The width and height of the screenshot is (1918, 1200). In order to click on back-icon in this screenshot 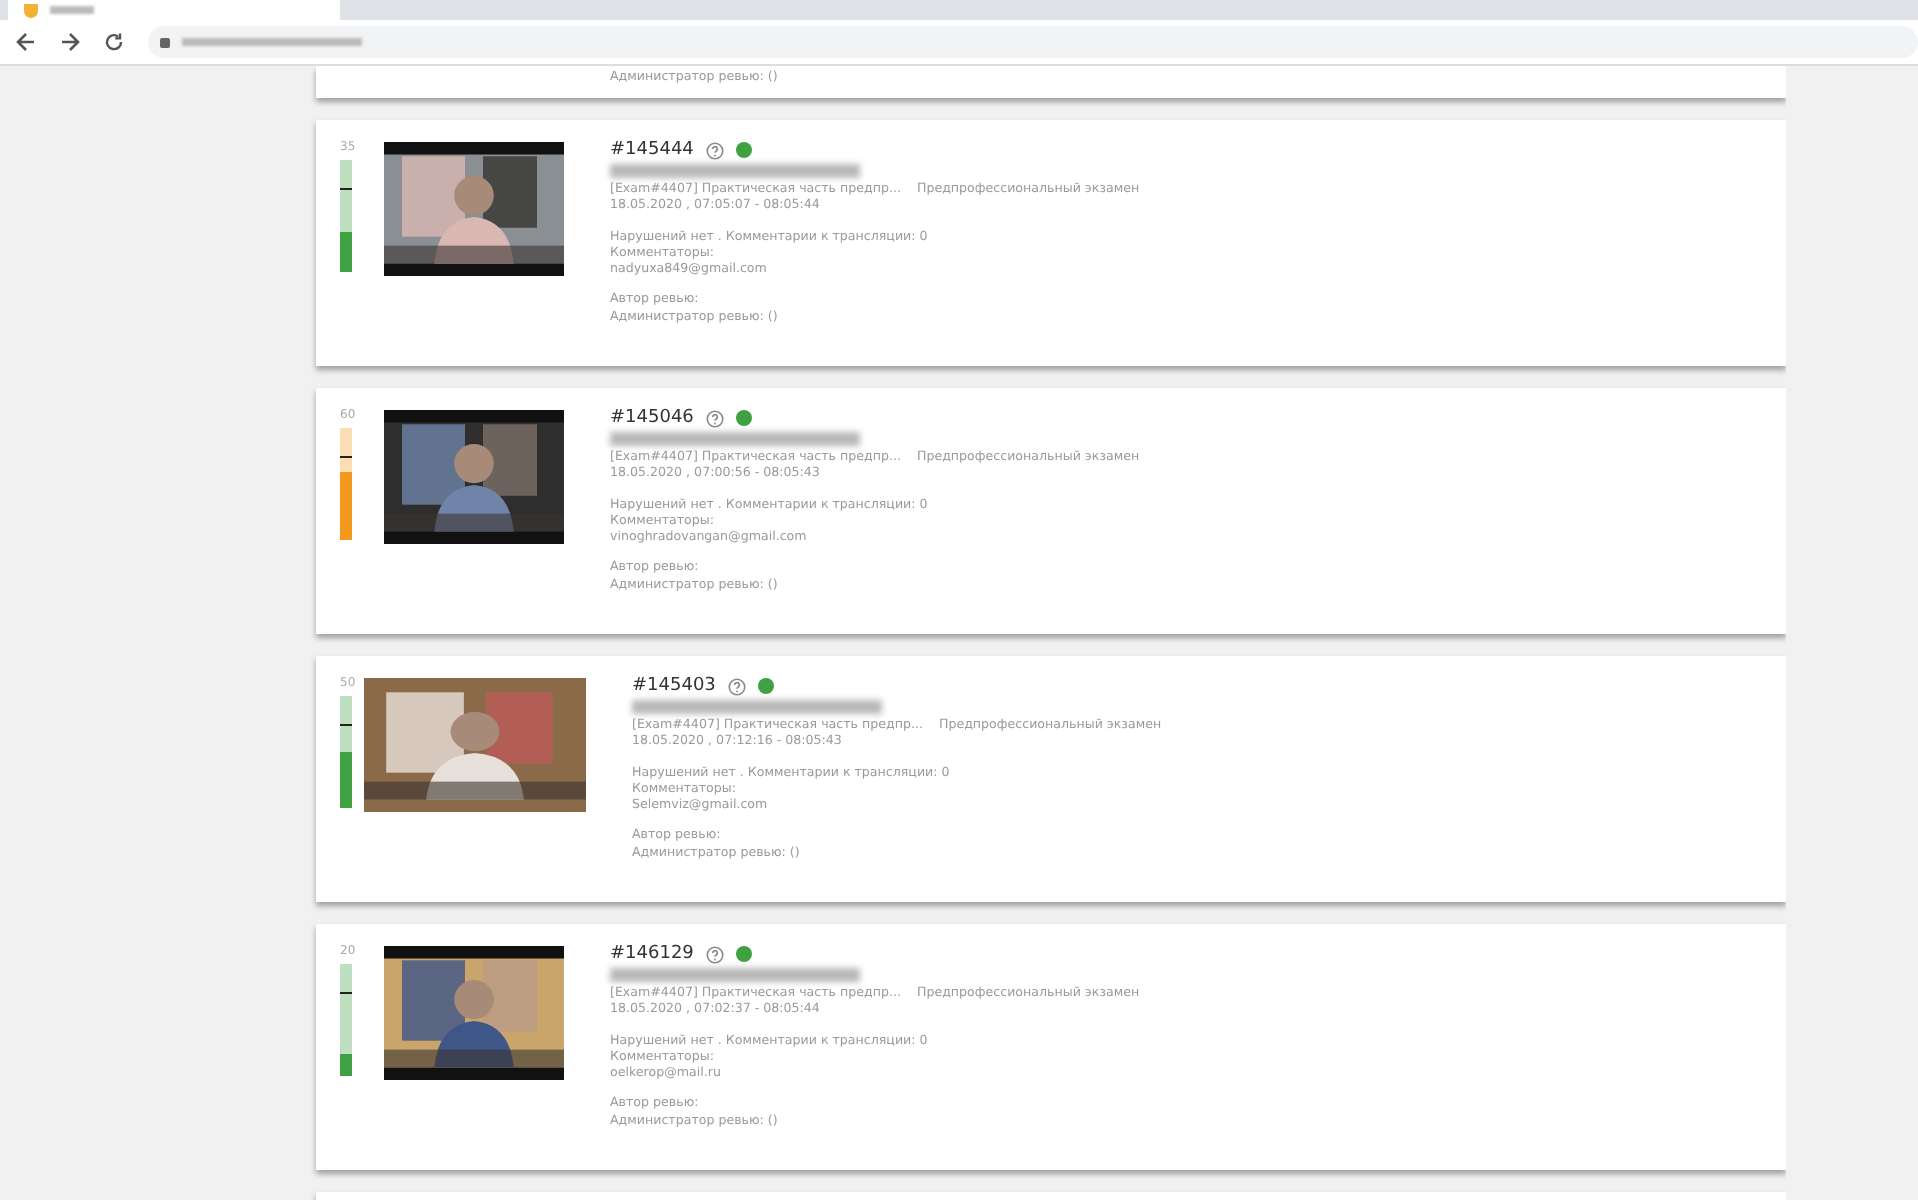, I will do `click(26, 42)`.